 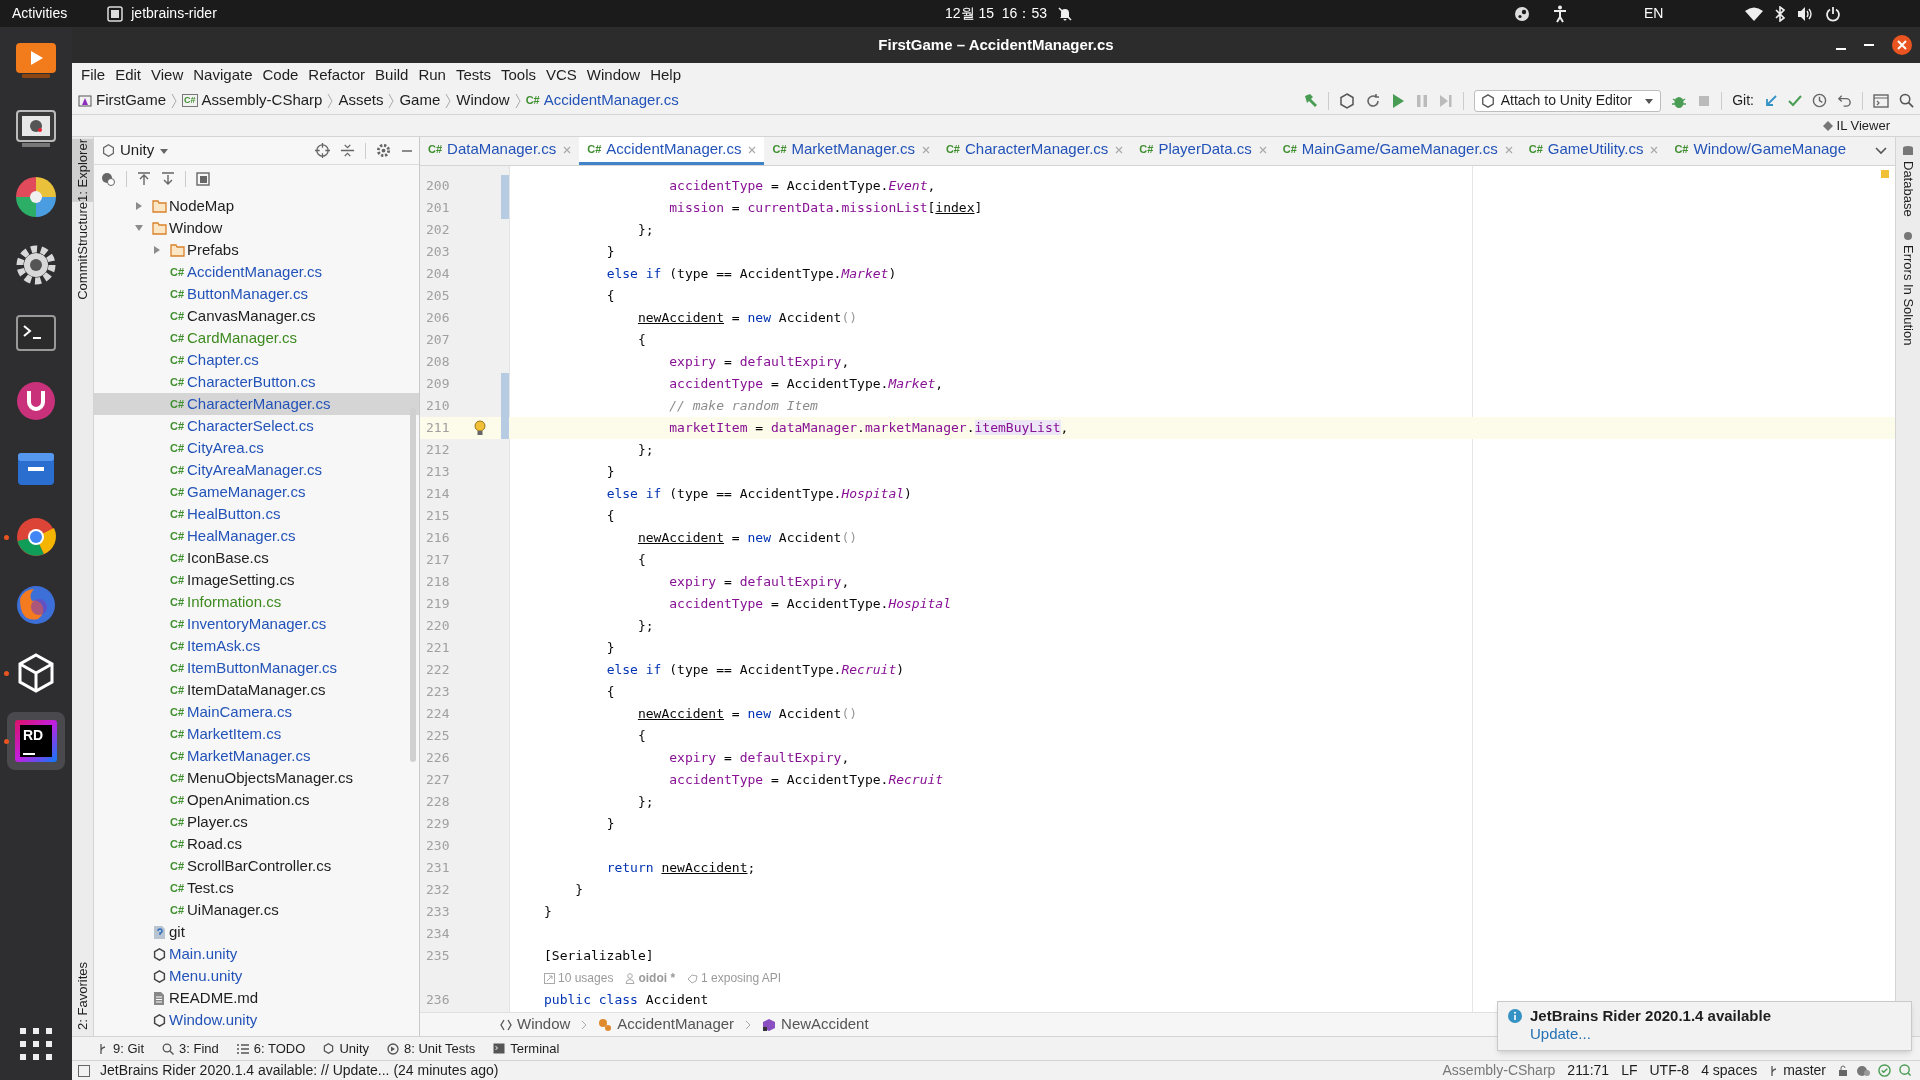 I want to click on tree-row: README.md, so click(x=256, y=998).